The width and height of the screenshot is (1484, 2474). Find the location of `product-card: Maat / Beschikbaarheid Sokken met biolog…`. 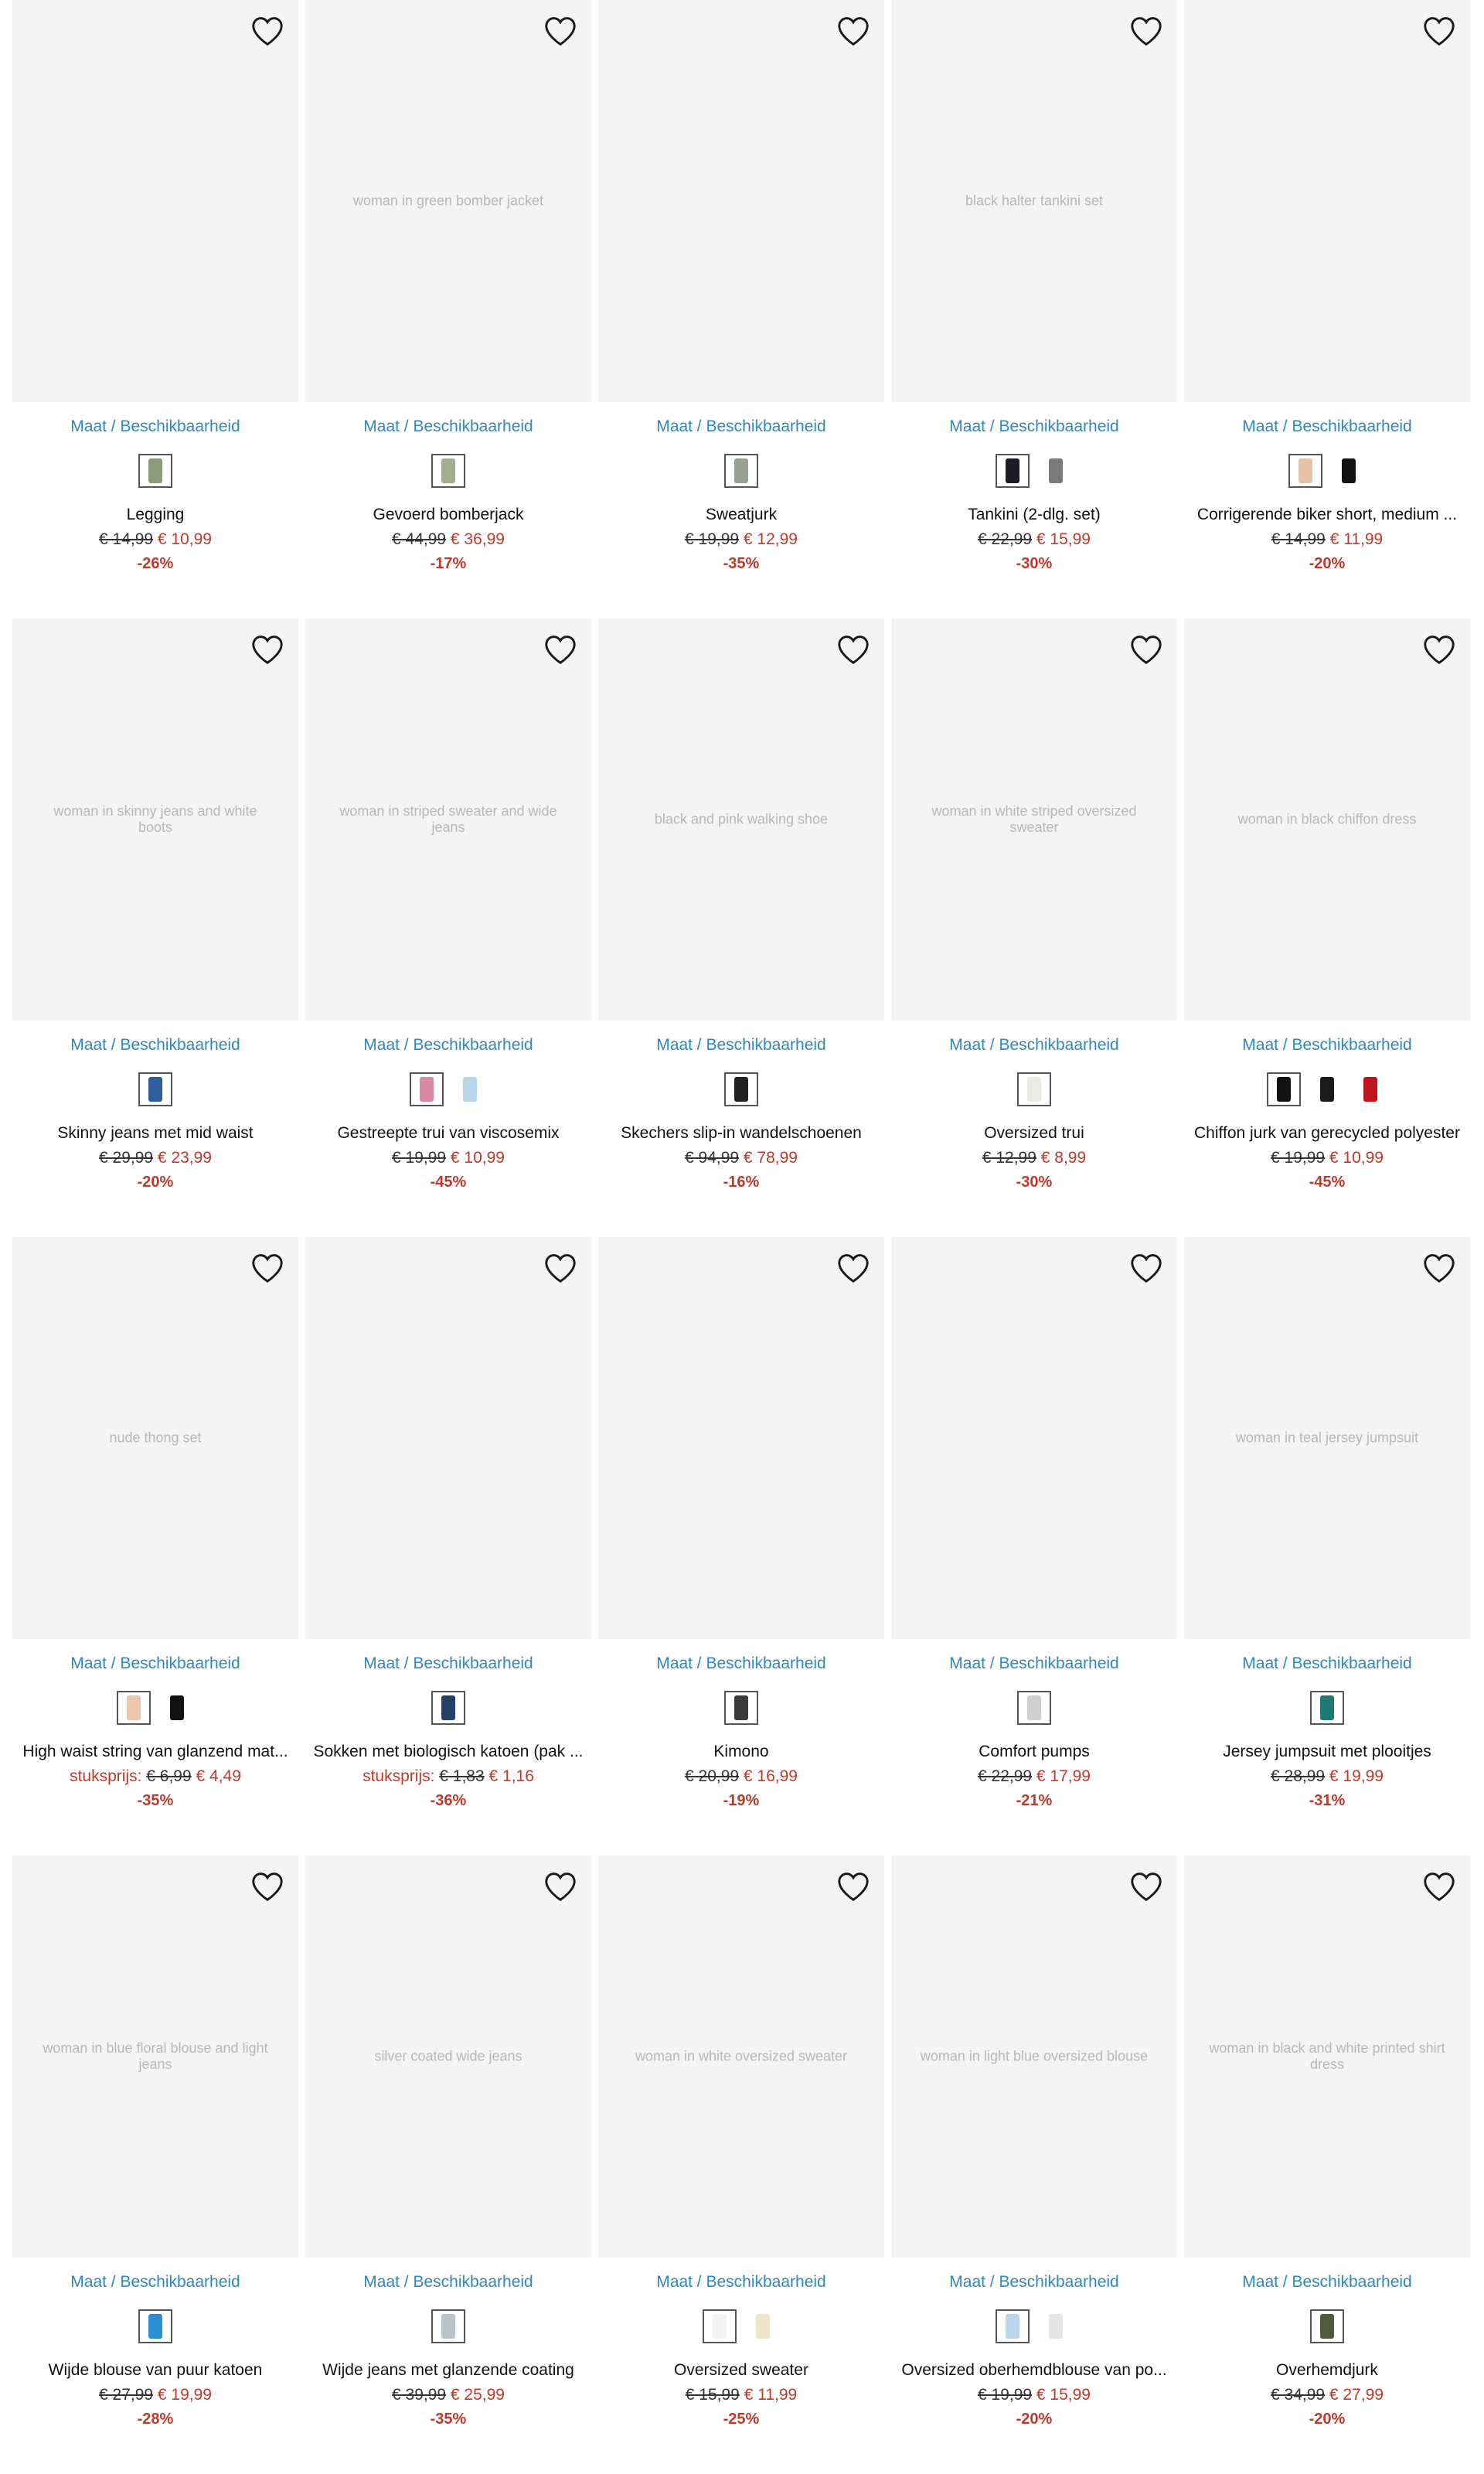

product-card: Maat / Beschikbaarheid Sokken met biolog… is located at coordinates (448, 1546).